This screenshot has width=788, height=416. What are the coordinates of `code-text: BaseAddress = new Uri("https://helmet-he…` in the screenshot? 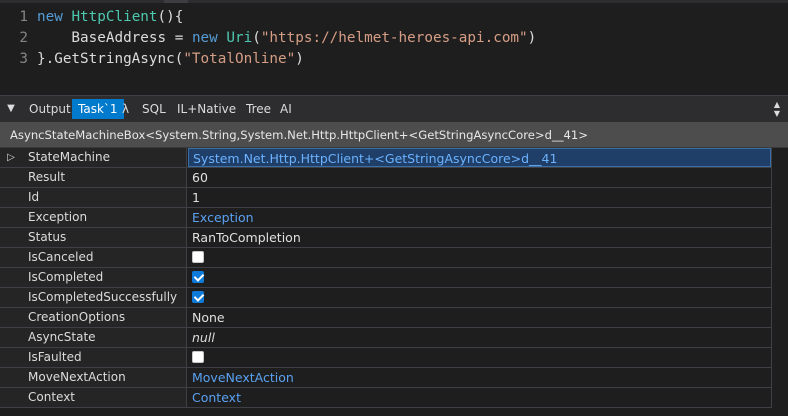 It's located at (286, 38).